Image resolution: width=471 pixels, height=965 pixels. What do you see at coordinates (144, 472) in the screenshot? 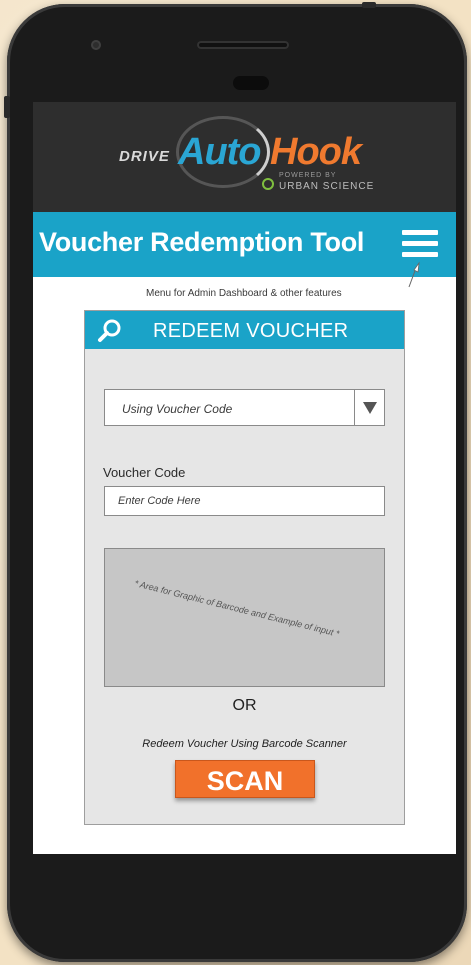
I see `voucher-code-label: Voucher Code` at bounding box center [144, 472].